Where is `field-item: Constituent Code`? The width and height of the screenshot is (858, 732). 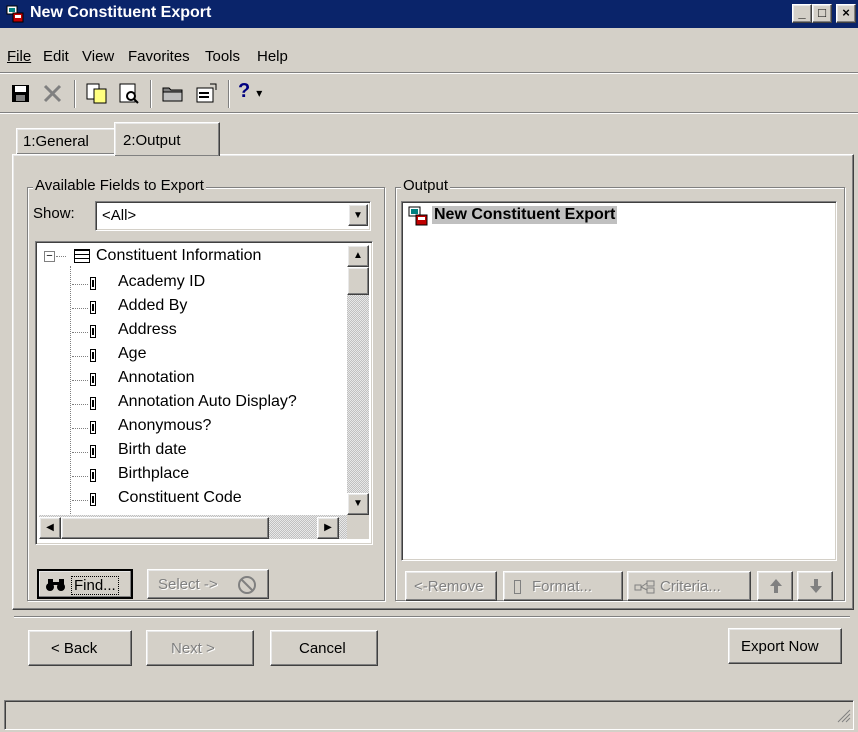
field-item: Constituent Code is located at coordinates (186, 500).